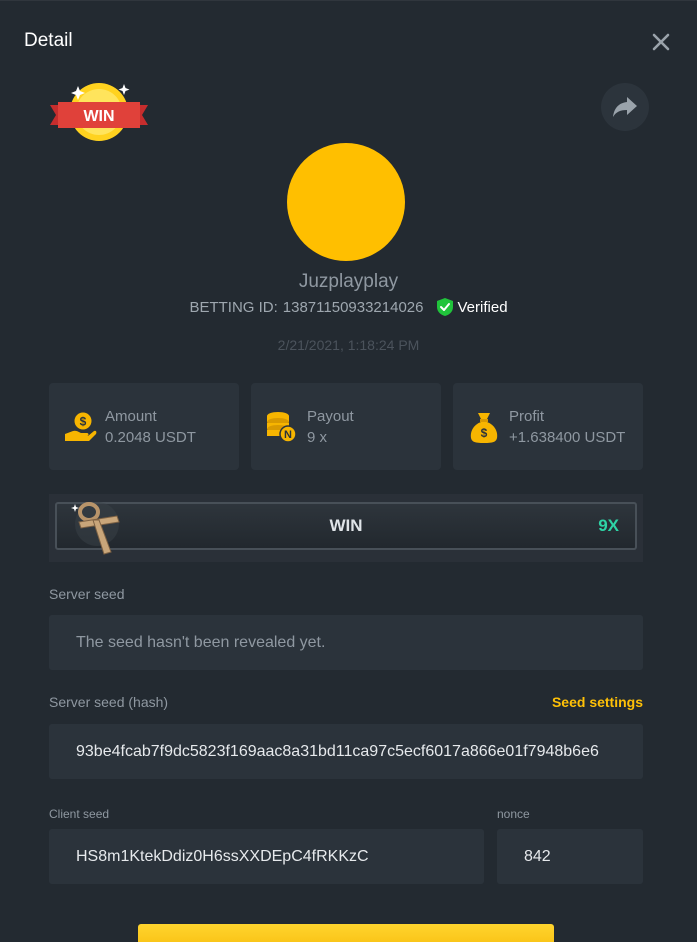  Describe the element at coordinates (317, 437) in the screenshot. I see `stat-value: 9 x` at that location.